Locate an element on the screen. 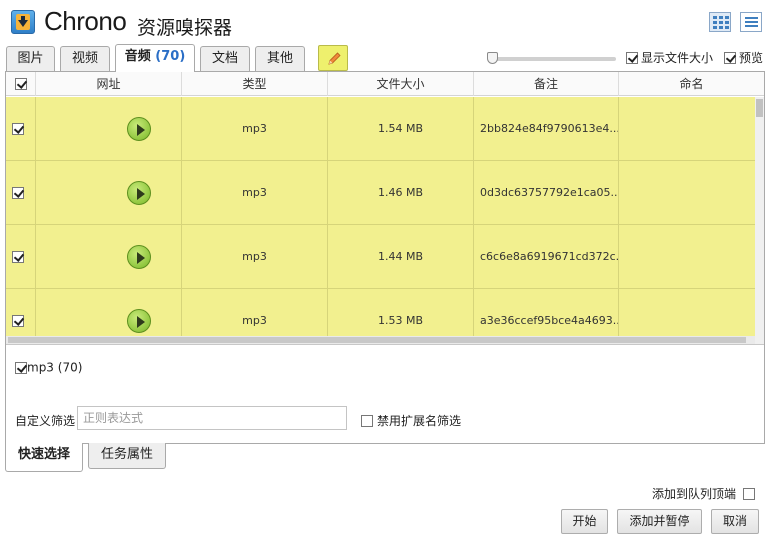 This screenshot has height=540, width=770. tab-label: 其他 is located at coordinates (279, 58).